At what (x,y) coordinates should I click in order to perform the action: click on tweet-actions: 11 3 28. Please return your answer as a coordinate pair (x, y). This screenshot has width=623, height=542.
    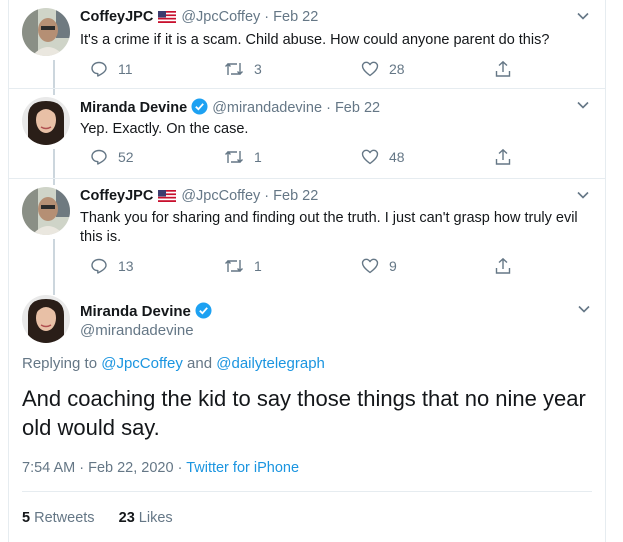
    Looking at the image, I should click on (300, 69).